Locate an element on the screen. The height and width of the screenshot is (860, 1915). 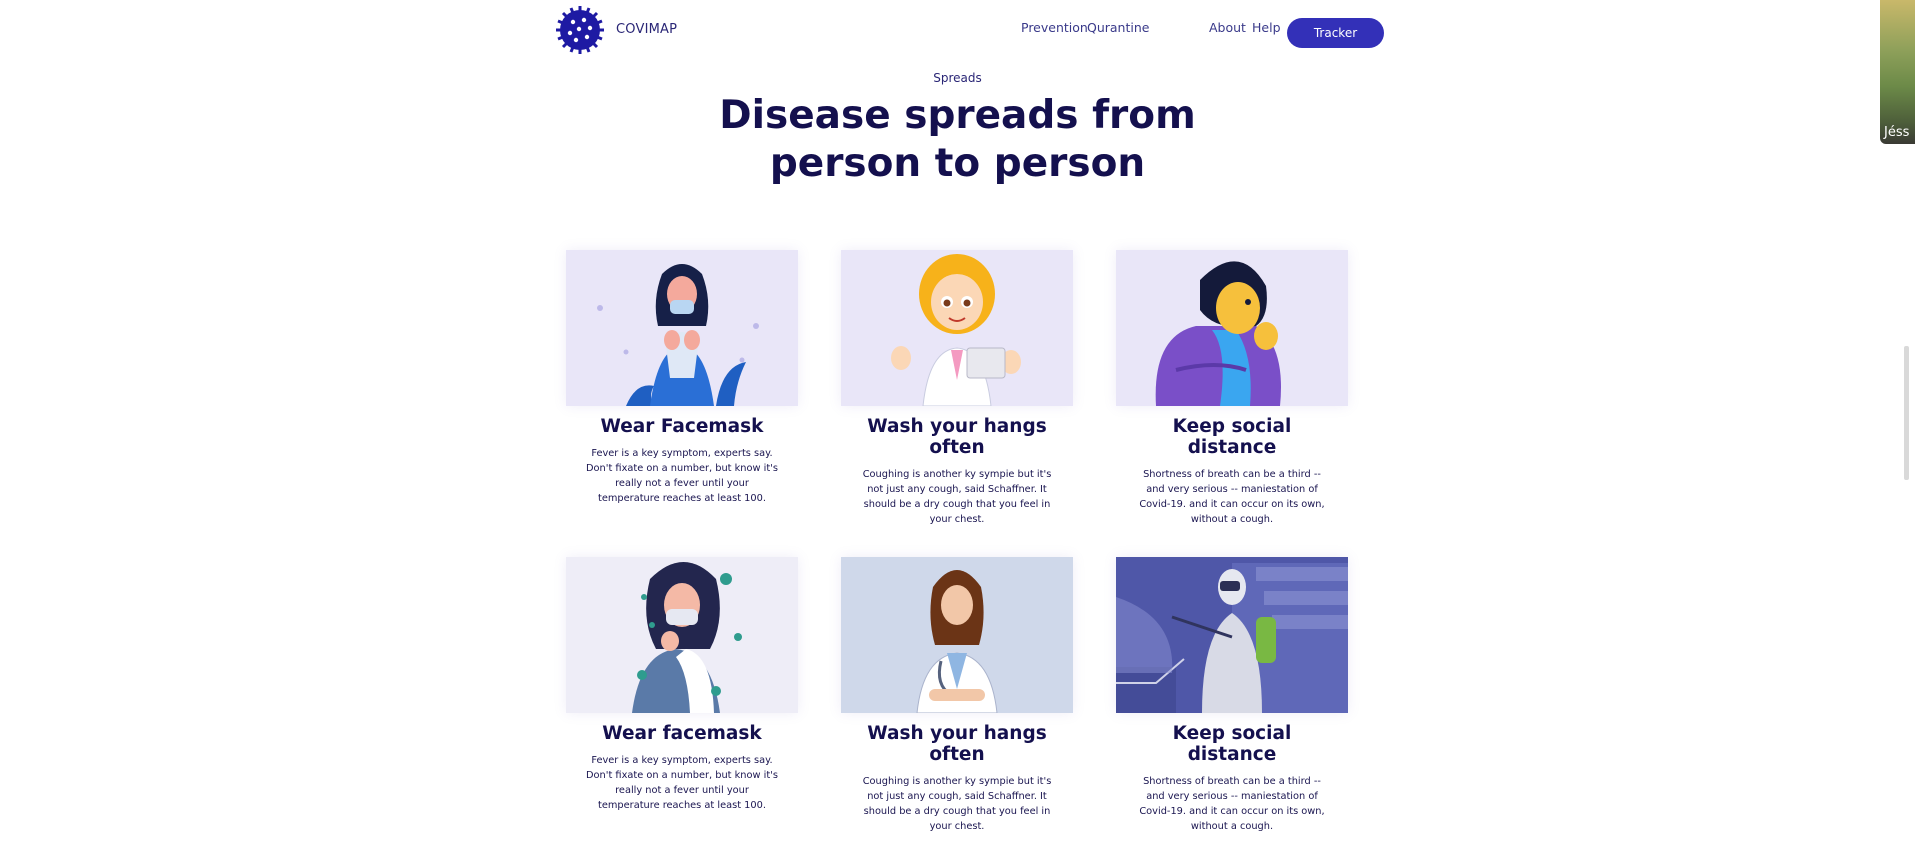
video-thumbnail-label: Jéss is located at coordinates (1897, 132).